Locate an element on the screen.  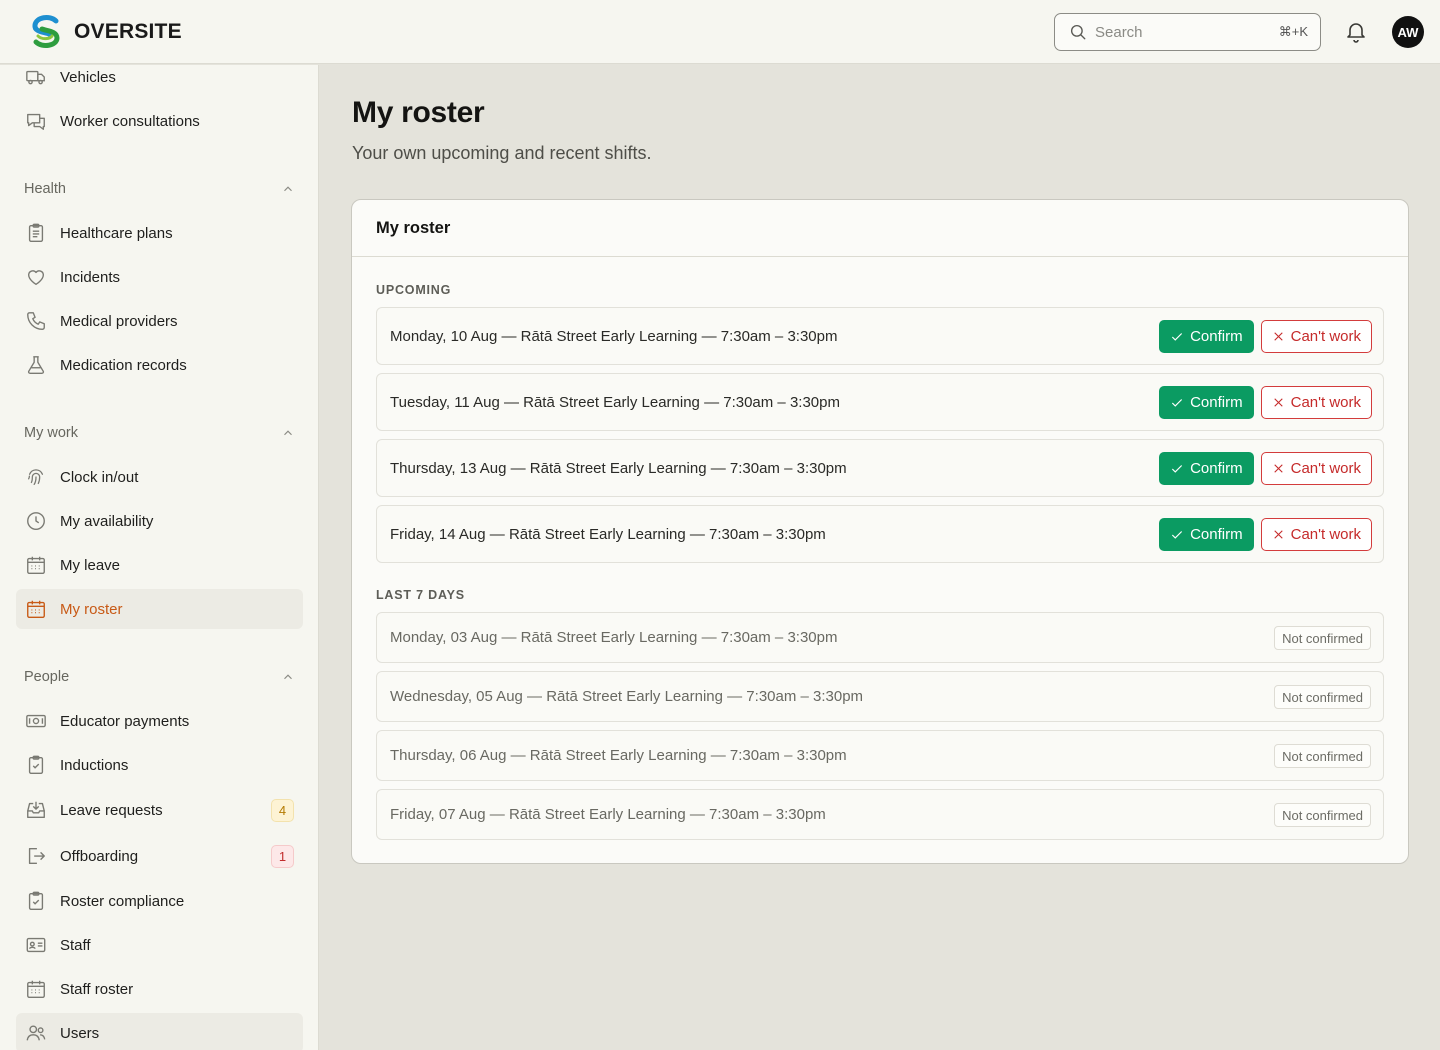
sidebar-item-staff: Staff is located at coordinates (159, 945).